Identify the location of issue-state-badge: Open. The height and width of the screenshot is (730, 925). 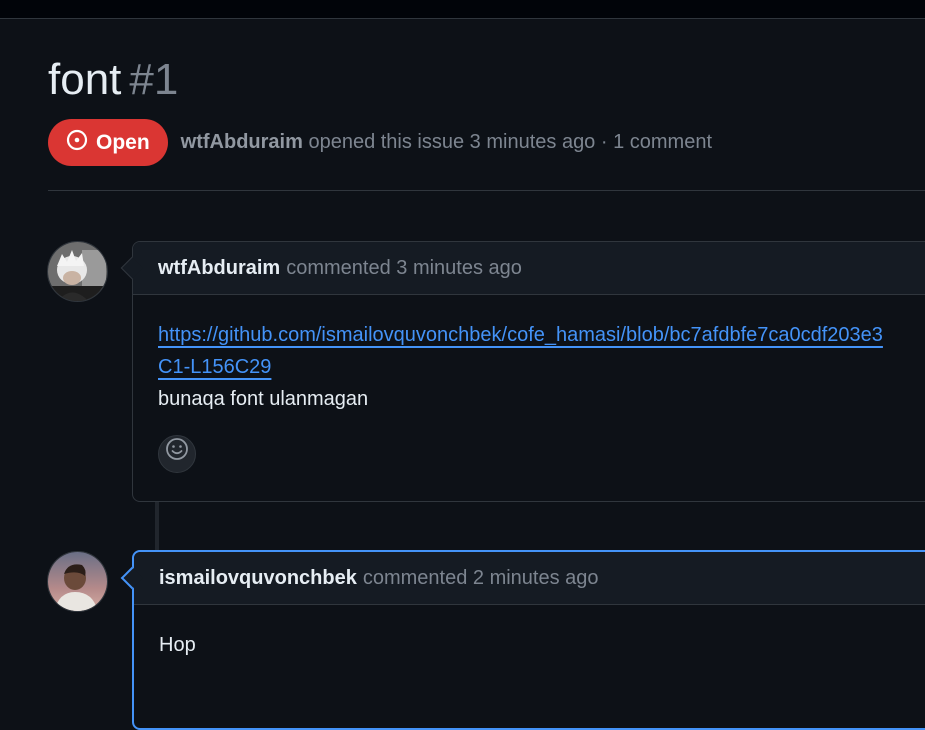
(108, 142).